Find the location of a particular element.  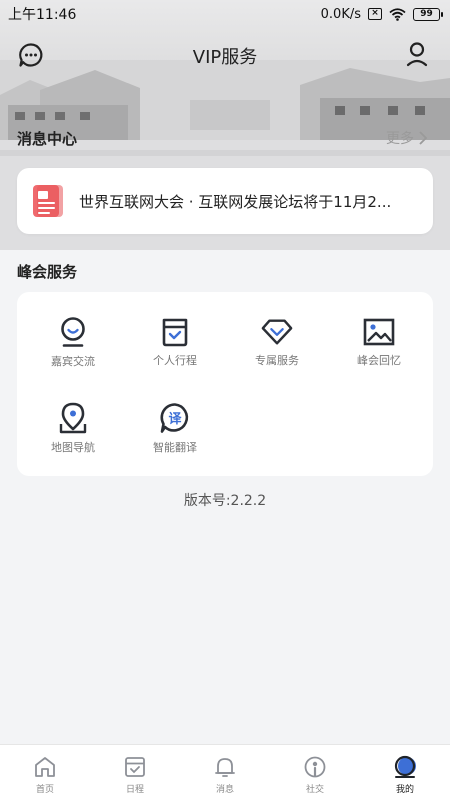

guest-icon is located at coordinates (73, 332).